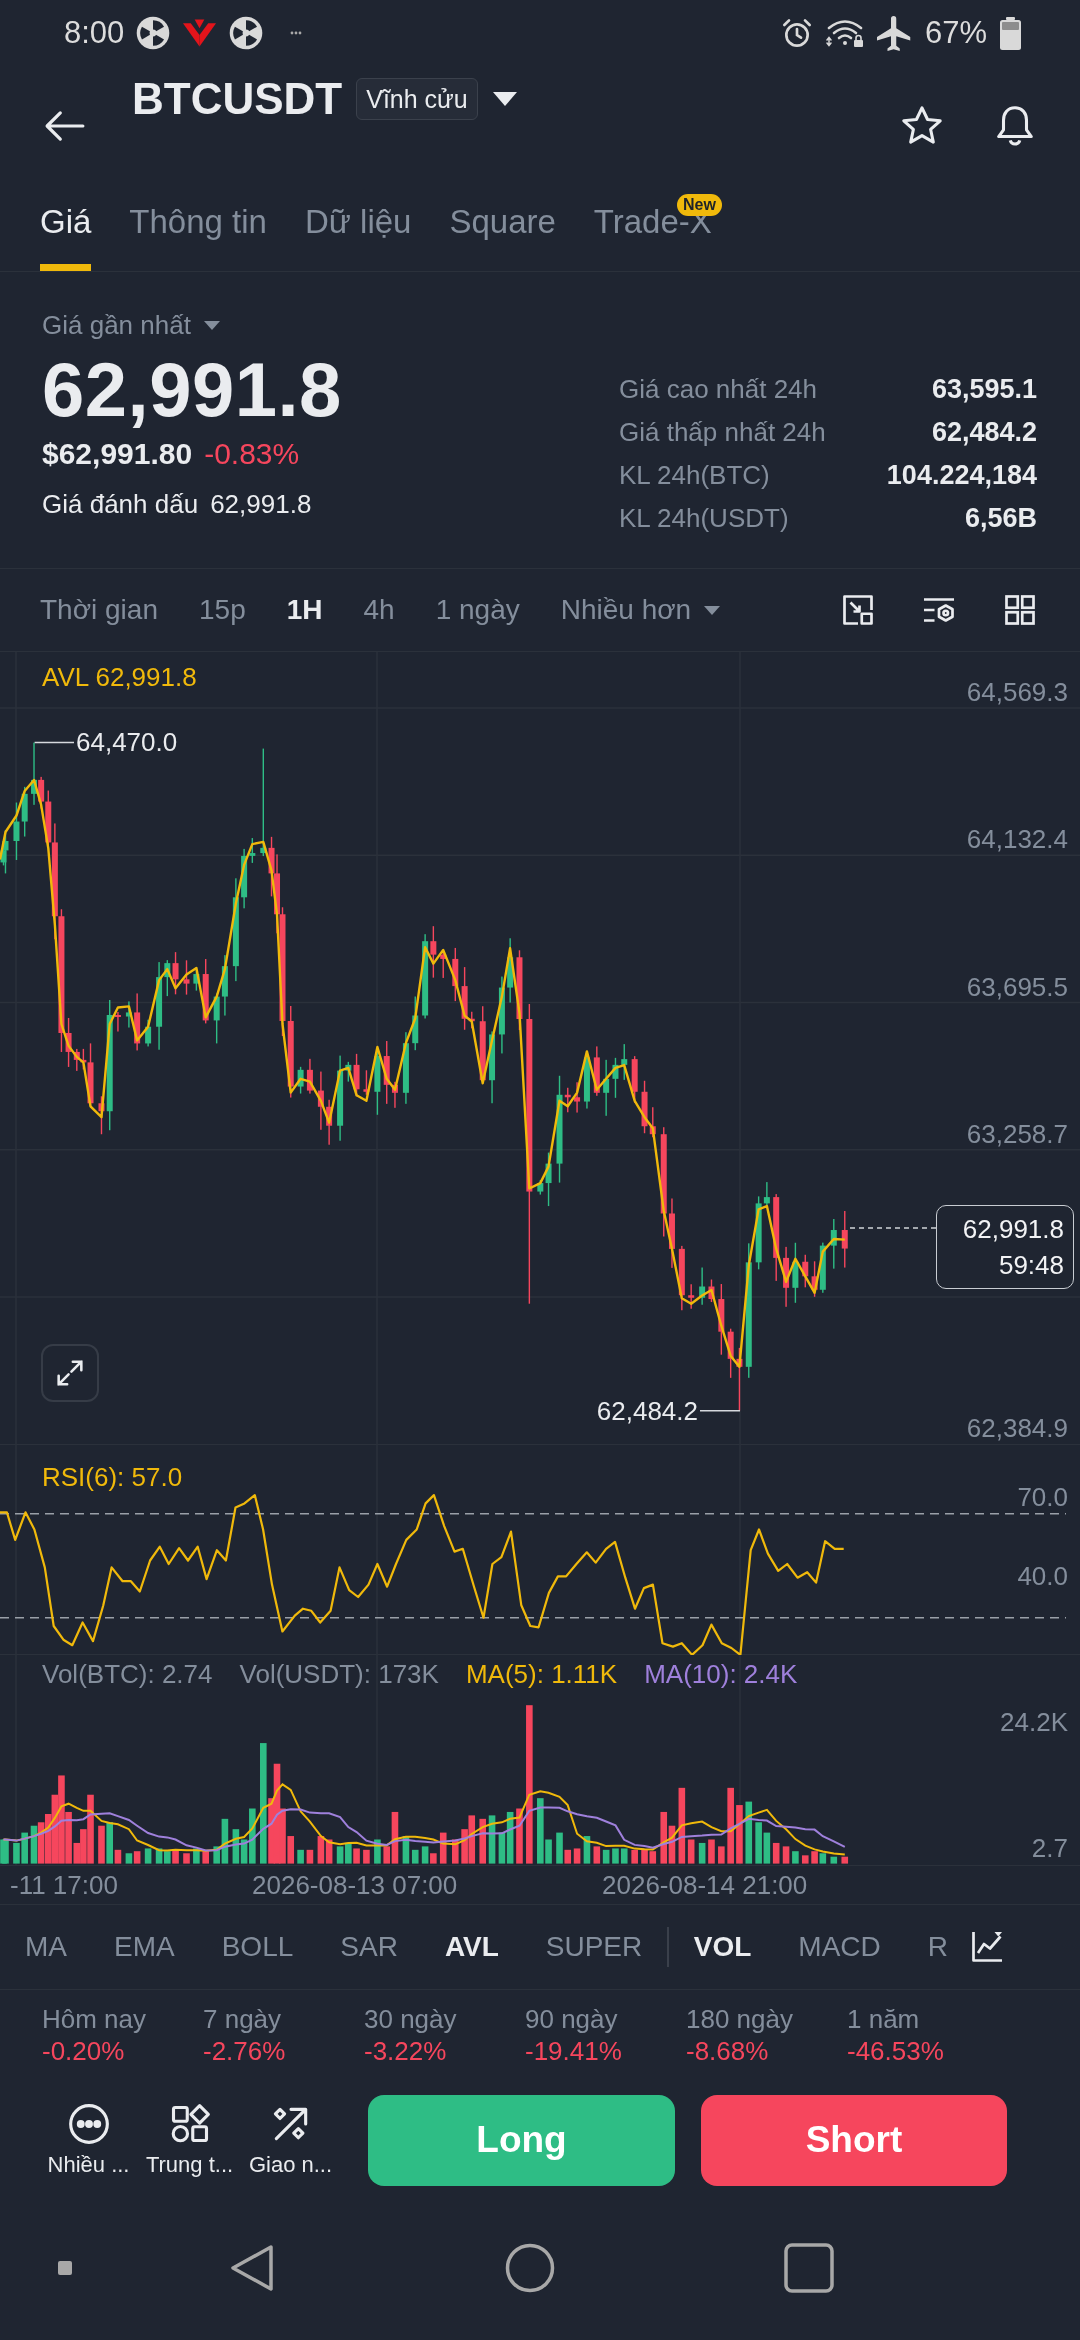 Image resolution: width=1080 pixels, height=2340 pixels. What do you see at coordinates (1017, 692) in the screenshot?
I see `price-axis-label: 64,569.3` at bounding box center [1017, 692].